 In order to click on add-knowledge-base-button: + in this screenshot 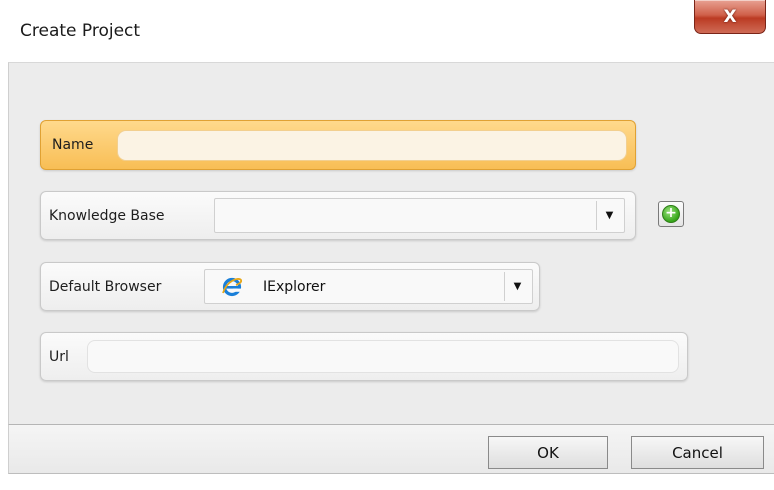, I will do `click(671, 214)`.